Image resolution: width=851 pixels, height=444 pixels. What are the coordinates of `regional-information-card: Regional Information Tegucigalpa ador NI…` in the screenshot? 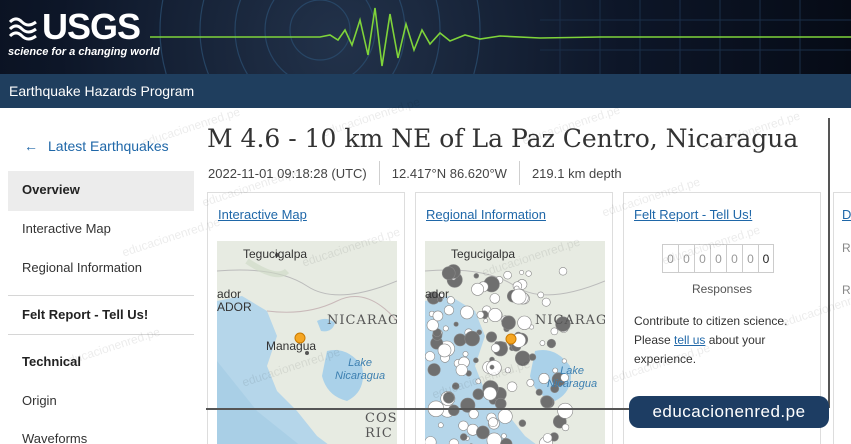 It's located at (514, 318).